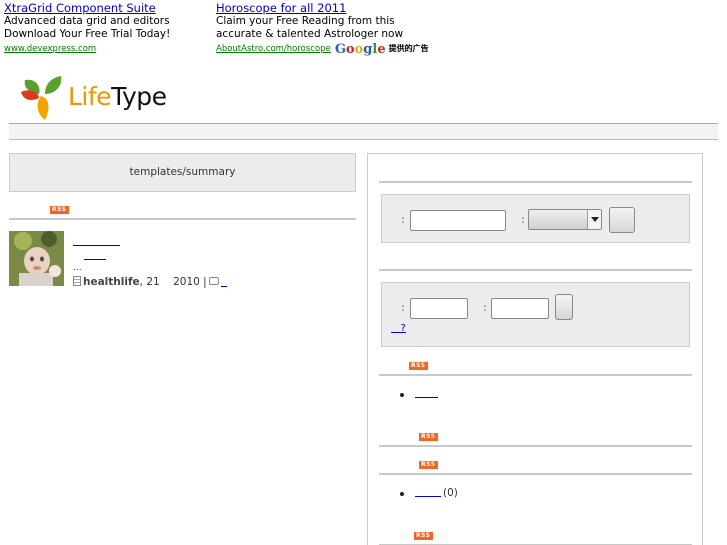 Image resolution: width=727 pixels, height=545 pixels. Describe the element at coordinates (403, 328) in the screenshot. I see `forgot-password-text: ?` at that location.